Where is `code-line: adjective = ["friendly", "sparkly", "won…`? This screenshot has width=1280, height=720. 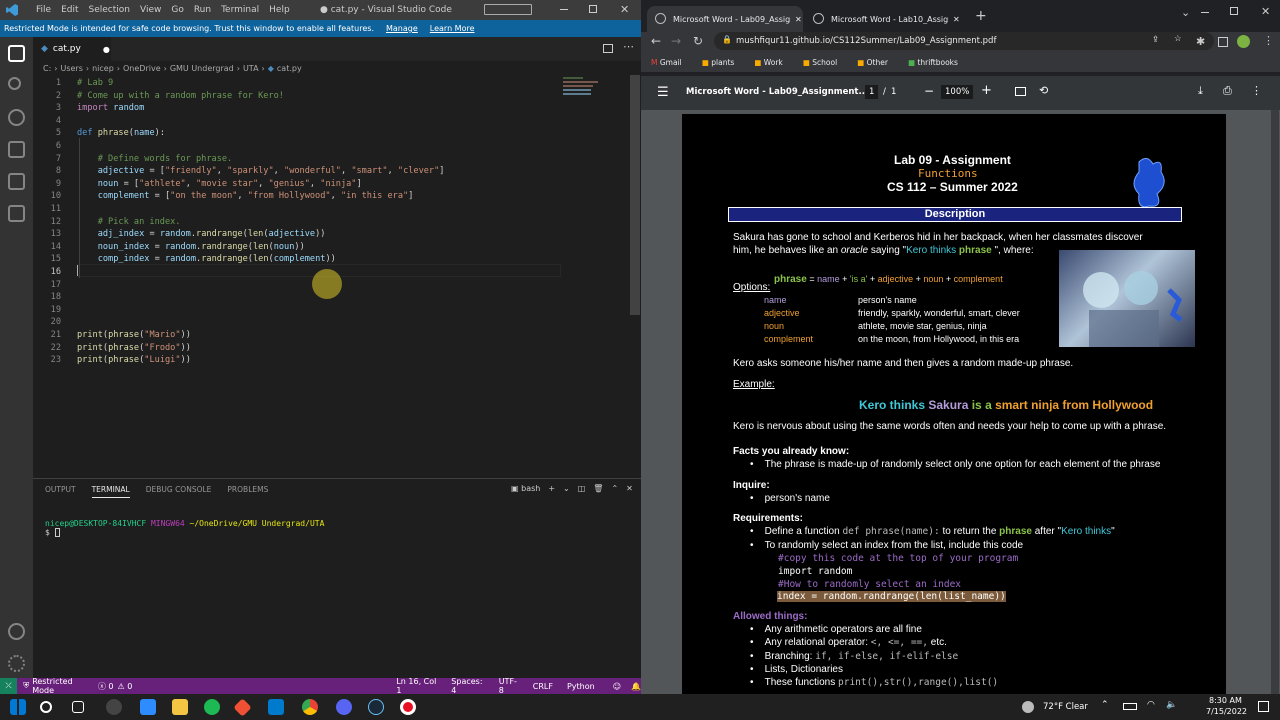 code-line: adjective = ["friendly", "sparkly", "won… is located at coordinates (261, 171).